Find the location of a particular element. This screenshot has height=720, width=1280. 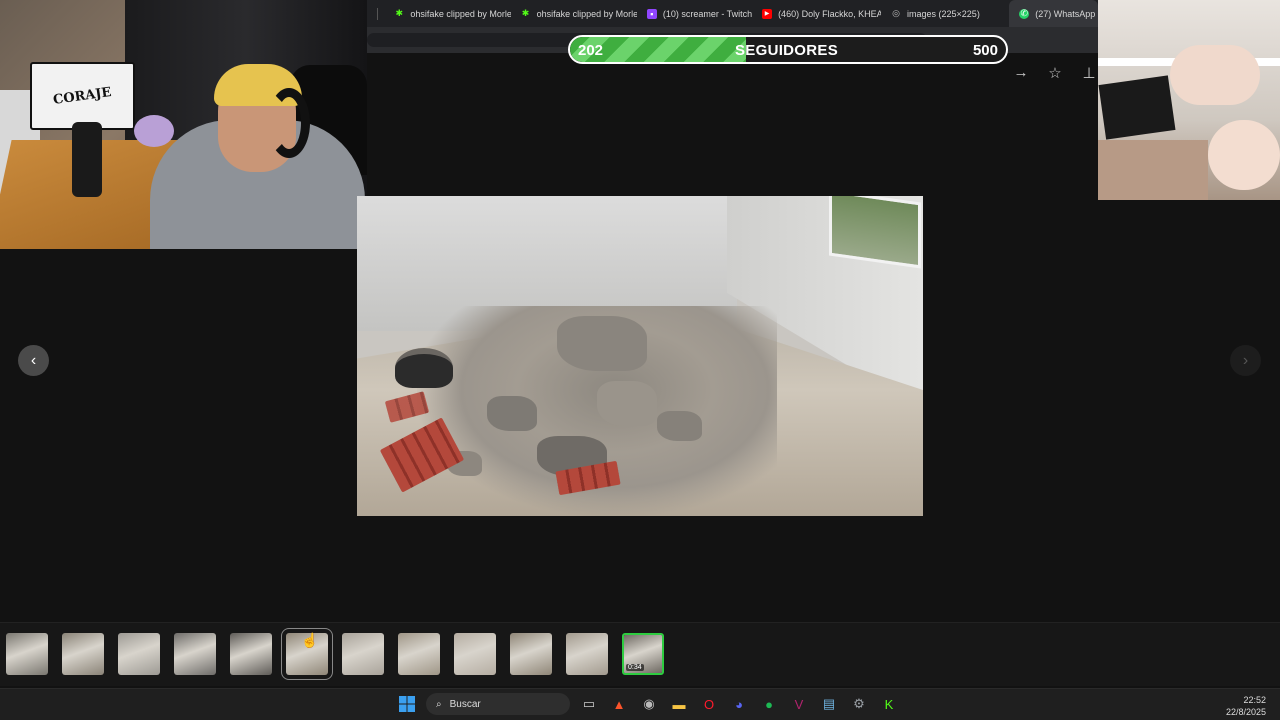

poster-text: CORAJE is located at coordinates (82, 96).